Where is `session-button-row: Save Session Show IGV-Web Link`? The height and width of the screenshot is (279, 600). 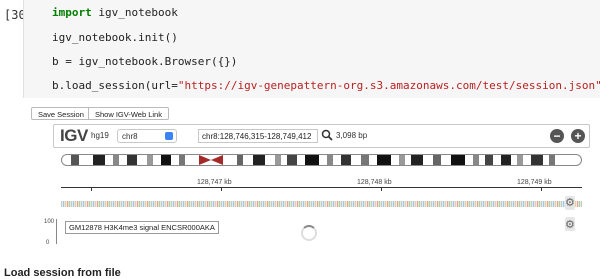
session-button-row: Save Session Show IGV-Web Link is located at coordinates (311, 113).